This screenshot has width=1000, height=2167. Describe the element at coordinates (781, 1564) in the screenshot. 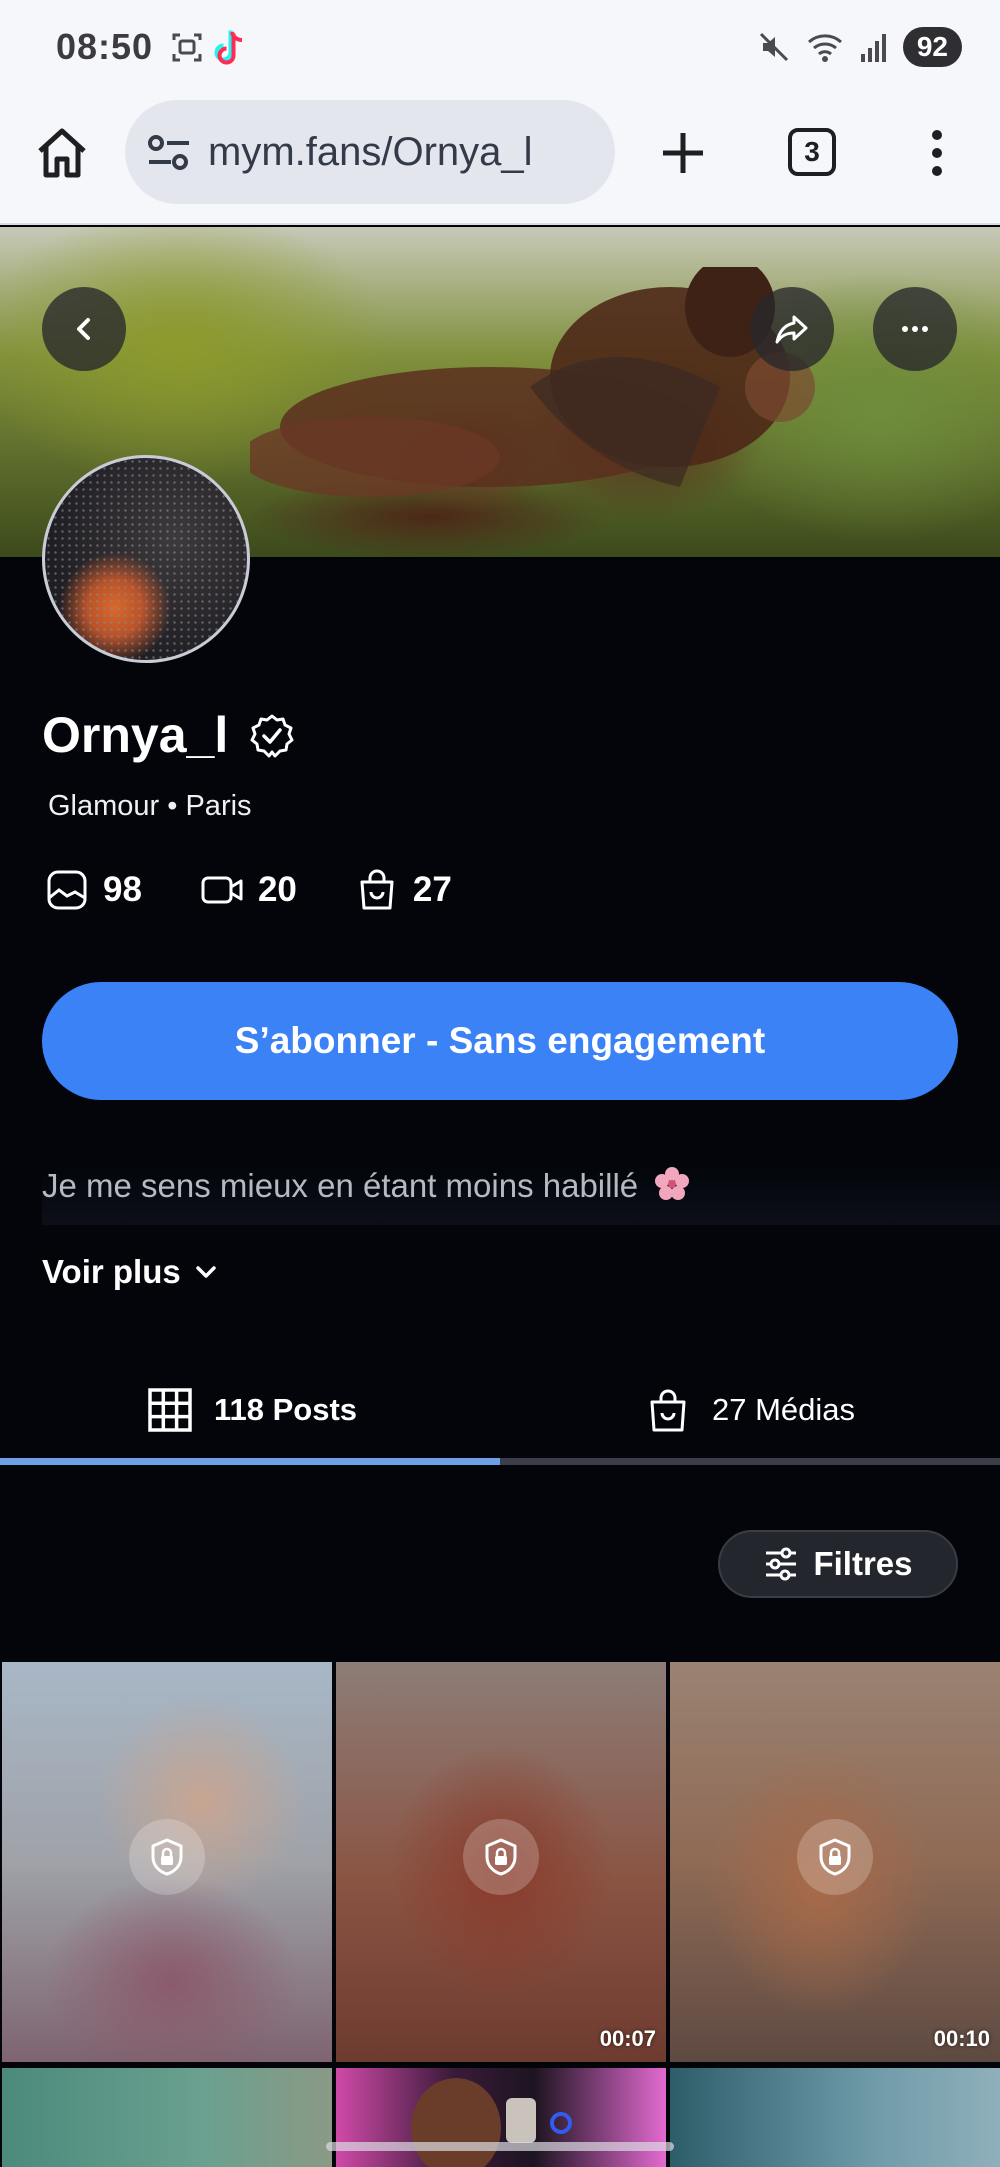

I see `filters-icon` at that location.